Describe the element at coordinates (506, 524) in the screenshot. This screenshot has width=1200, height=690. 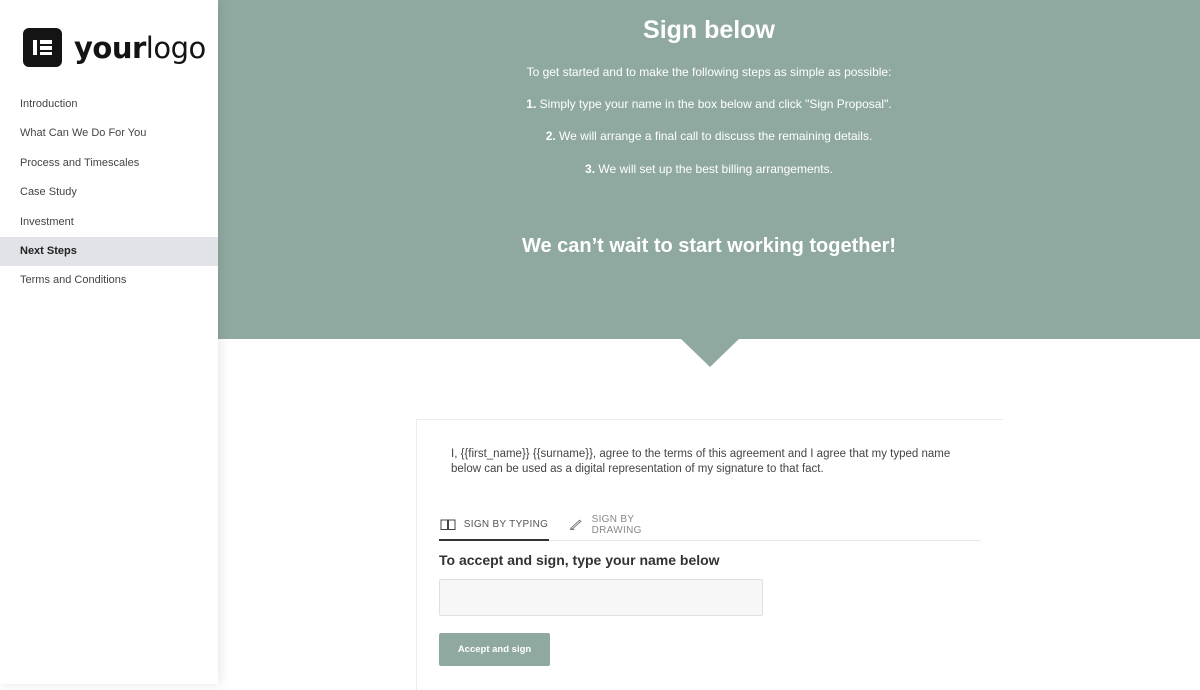
I see `tab-typing-label: SIGN BY TYPING` at that location.